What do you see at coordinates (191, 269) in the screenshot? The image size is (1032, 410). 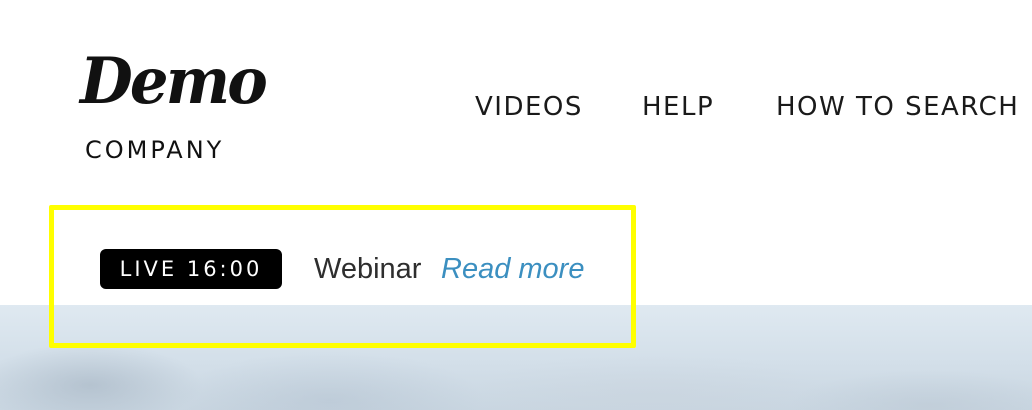 I see `live-time-badge: LIVE 16:00` at bounding box center [191, 269].